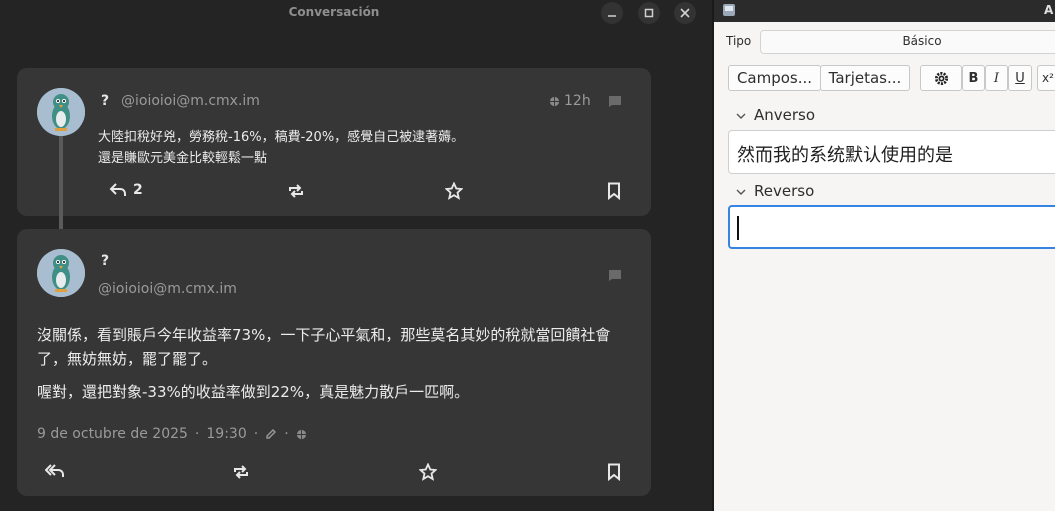  What do you see at coordinates (1020, 78) in the screenshot?
I see `underline-button: U` at bounding box center [1020, 78].